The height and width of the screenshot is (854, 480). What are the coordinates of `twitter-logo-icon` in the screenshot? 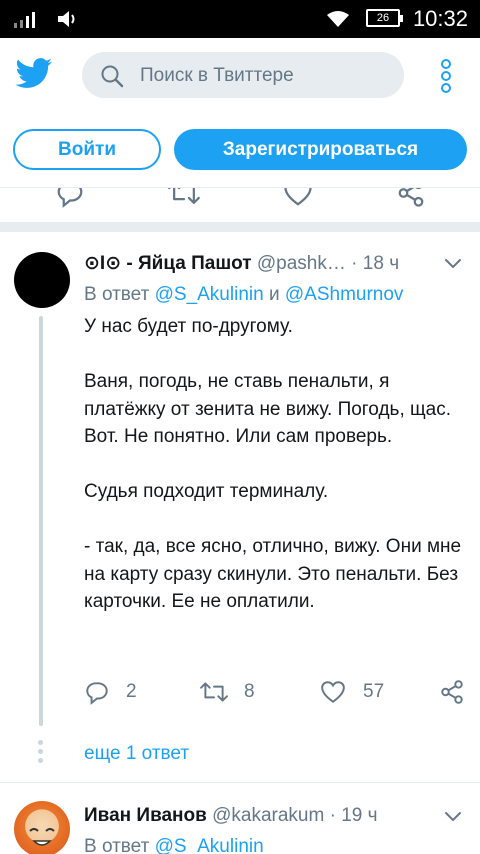 It's located at (34, 73).